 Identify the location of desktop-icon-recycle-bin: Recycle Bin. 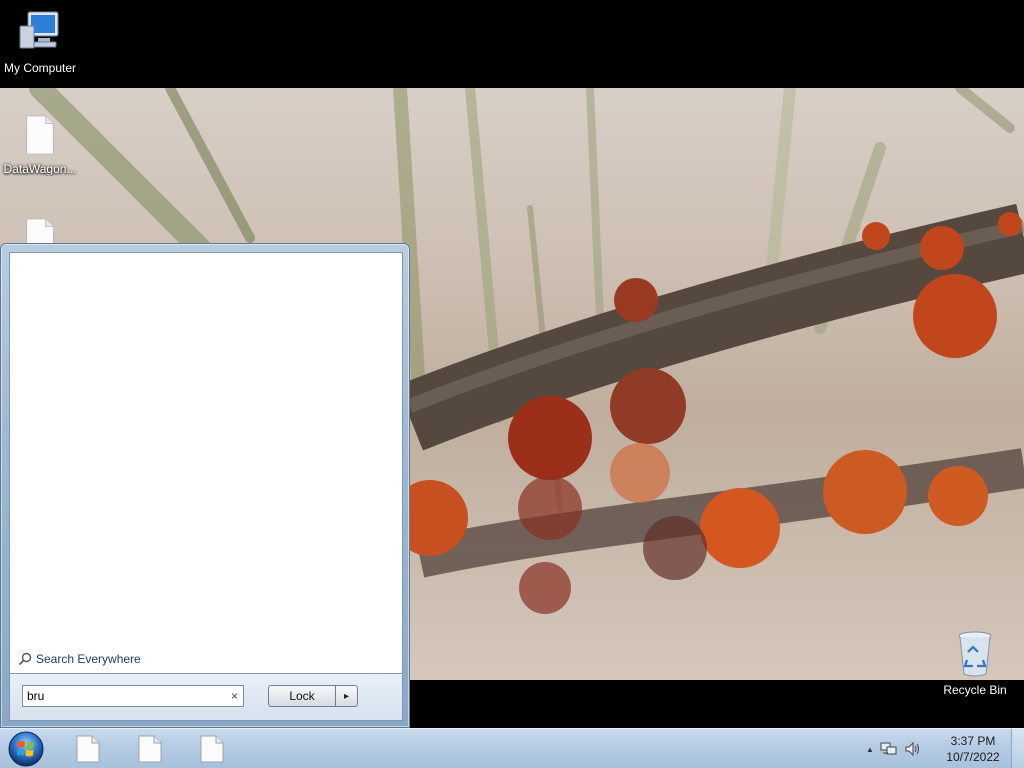
(975, 663).